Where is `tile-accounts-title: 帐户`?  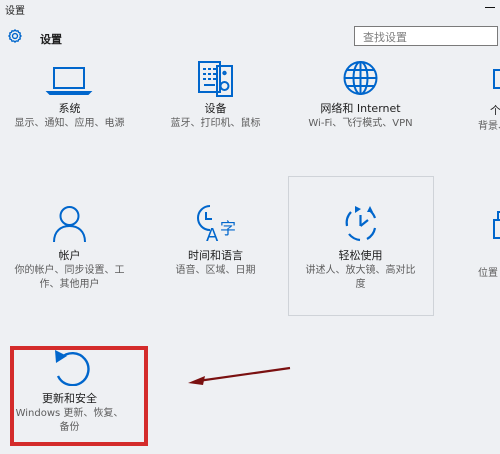
tile-accounts-title: 帐户 is located at coordinates (69, 255).